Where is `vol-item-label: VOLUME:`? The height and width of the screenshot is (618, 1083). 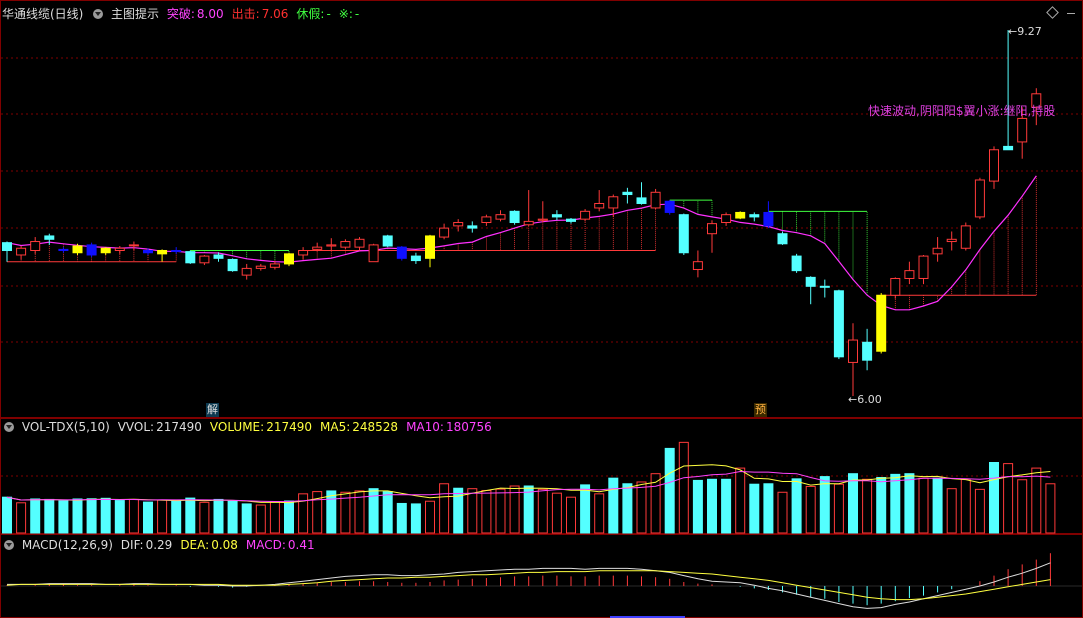 vol-item-label: VOLUME: is located at coordinates (237, 427).